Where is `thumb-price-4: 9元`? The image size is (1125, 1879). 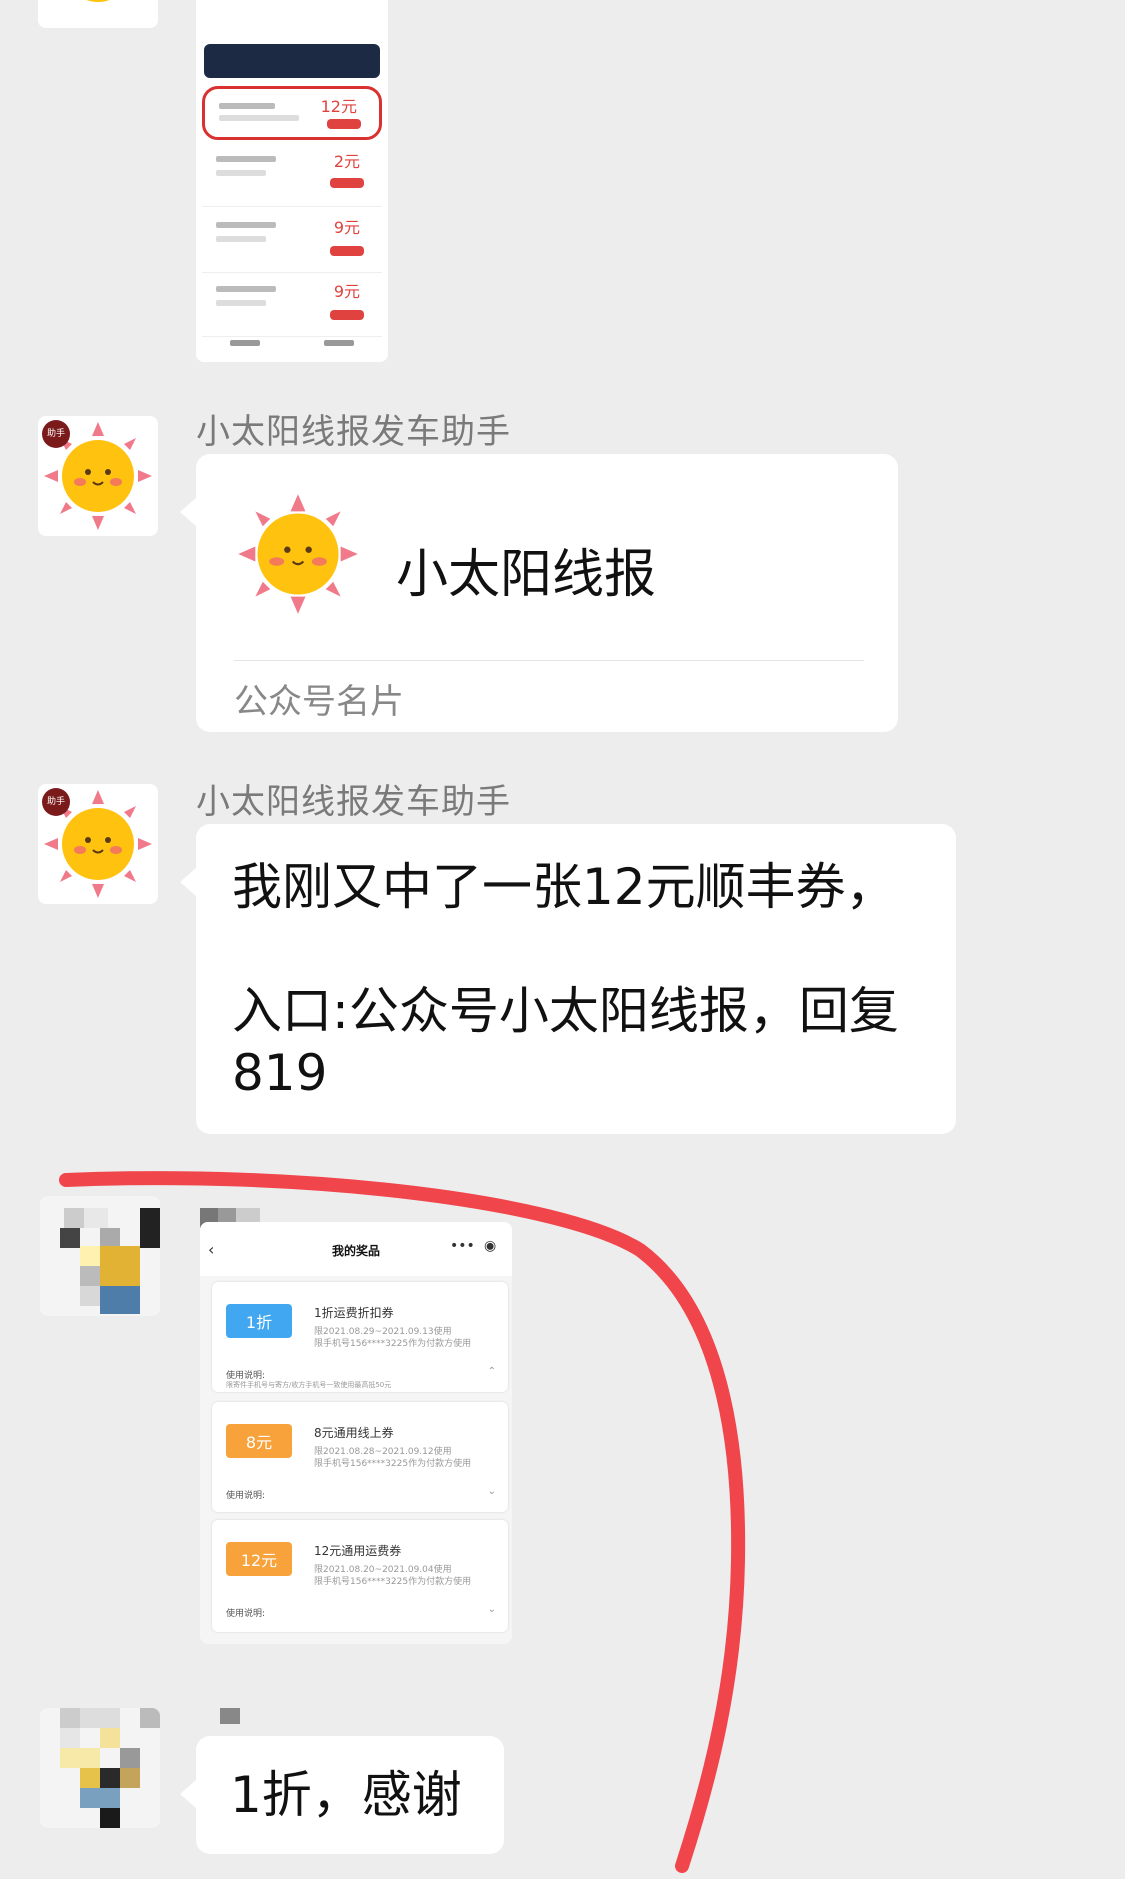 thumb-price-4: 9元 is located at coordinates (346, 291).